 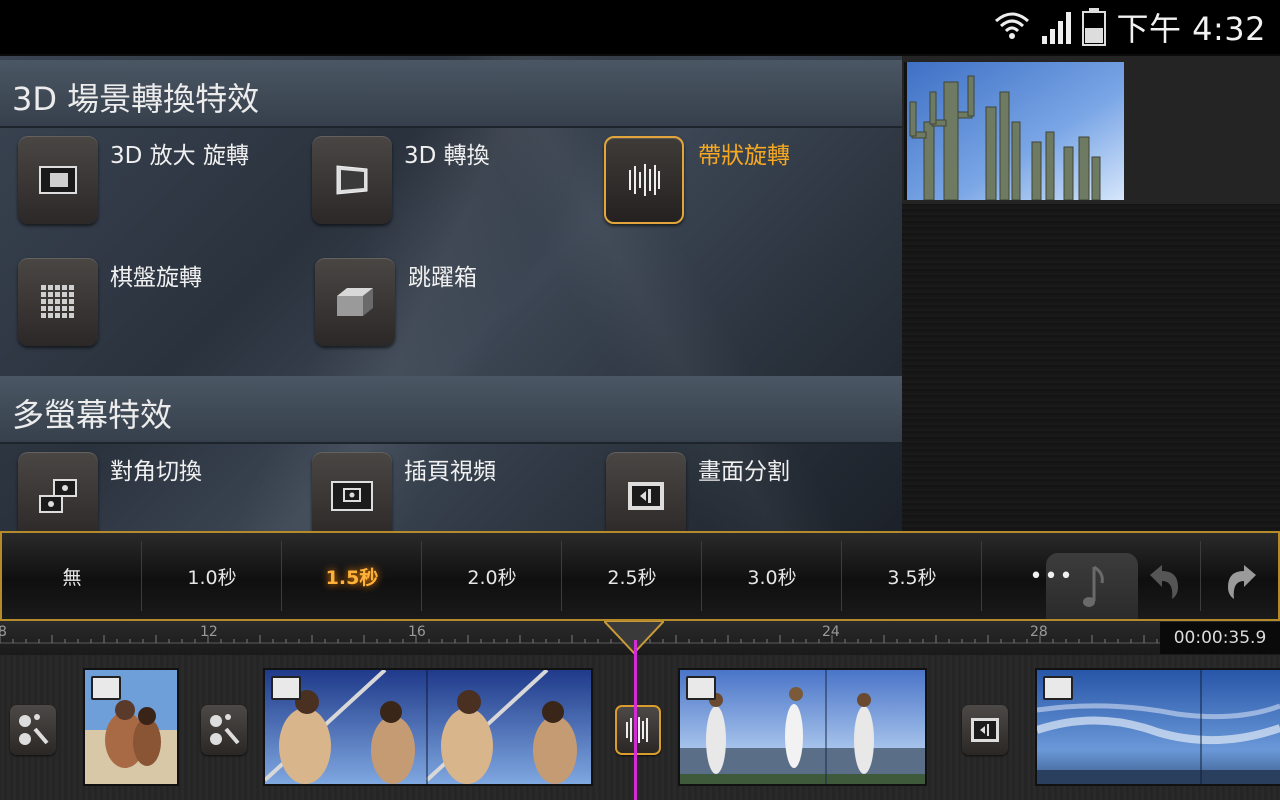 What do you see at coordinates (492, 576) in the screenshot?
I see `duration-2-0: 2.0秒` at bounding box center [492, 576].